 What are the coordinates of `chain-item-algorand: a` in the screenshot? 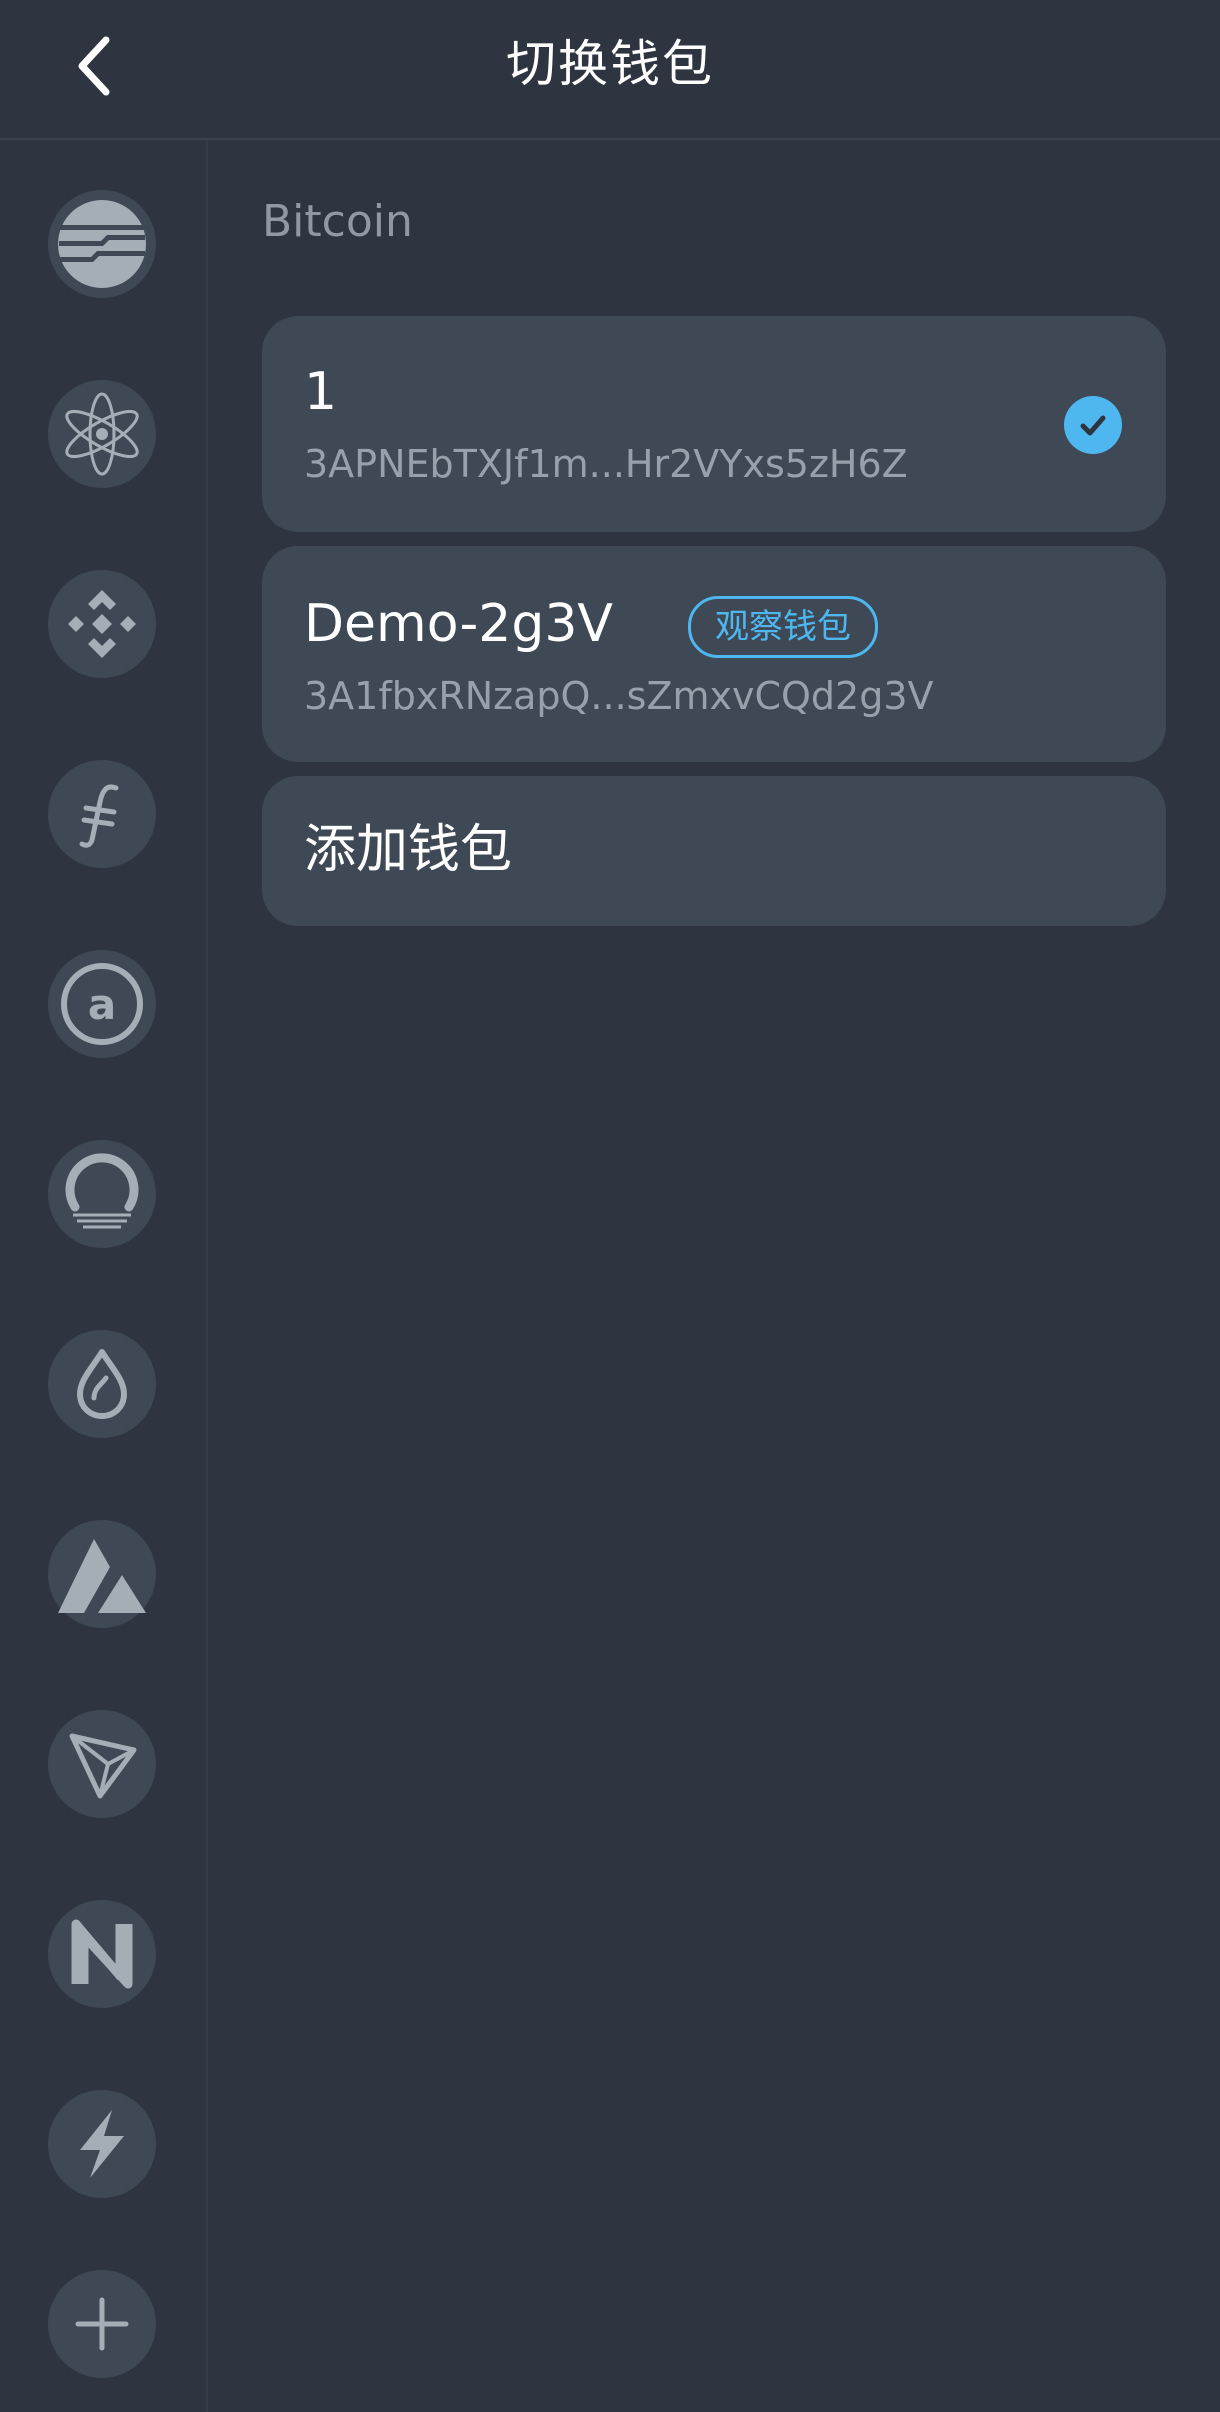 It's located at (102, 1004).